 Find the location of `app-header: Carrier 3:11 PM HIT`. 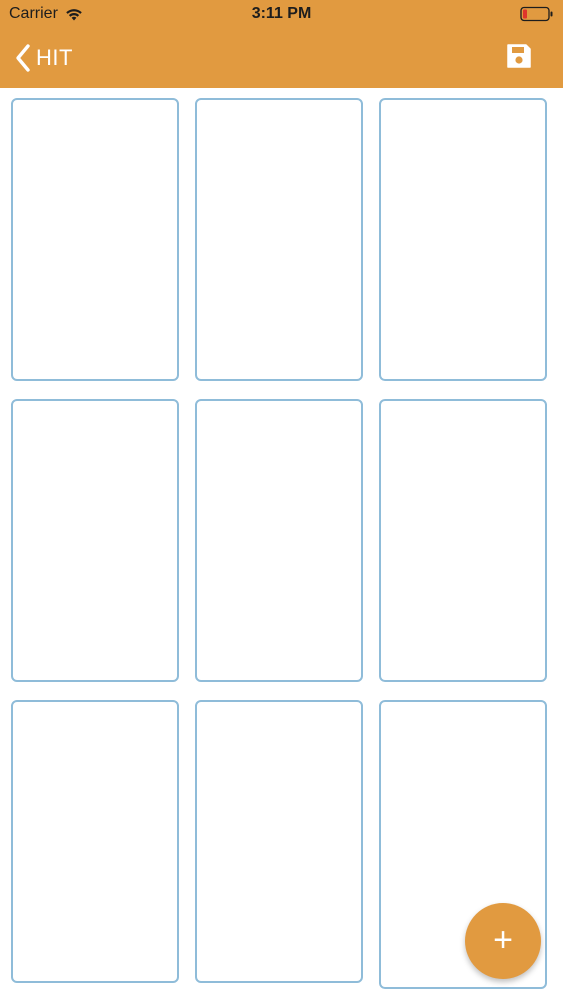

app-header: Carrier 3:11 PM HIT is located at coordinates (281, 44).